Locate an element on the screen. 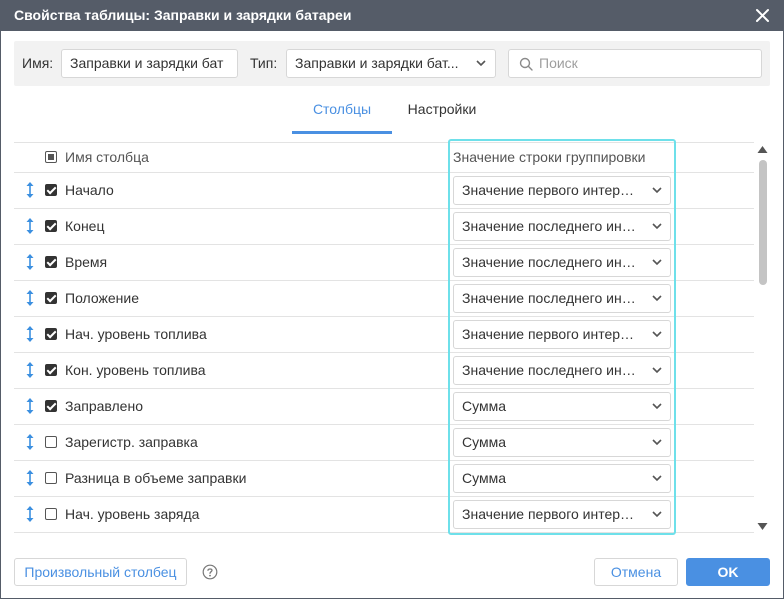 The width and height of the screenshot is (784, 599). list-item: Конец Значение последнего интервала is located at coordinates (384, 227).